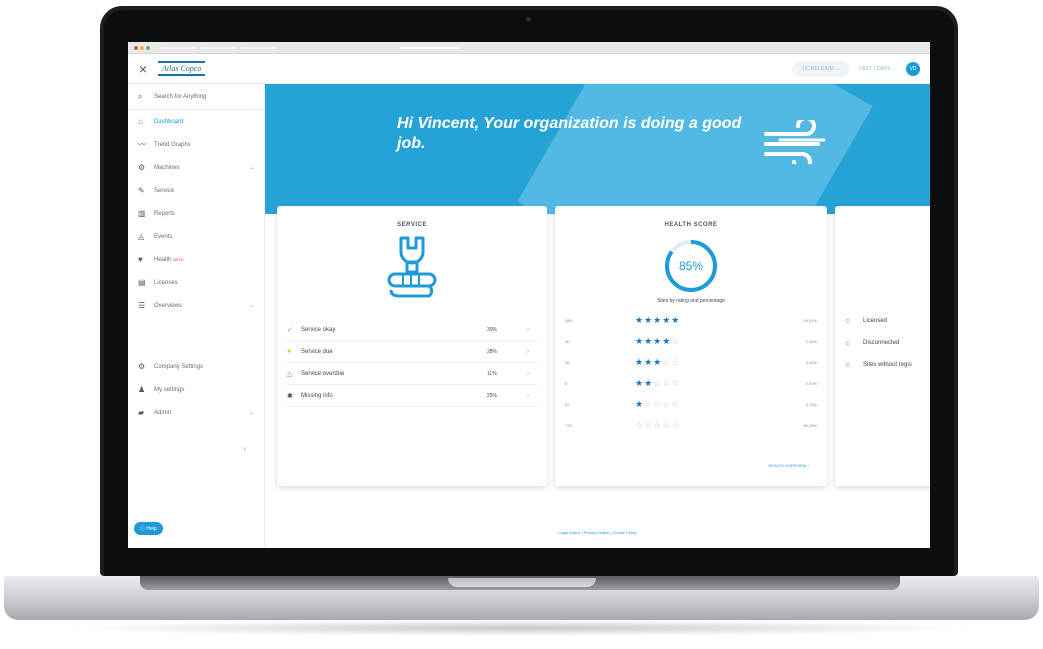 The width and height of the screenshot is (1043, 649). What do you see at coordinates (178, 259) in the screenshot?
I see `beta-badge: BETA` at bounding box center [178, 259].